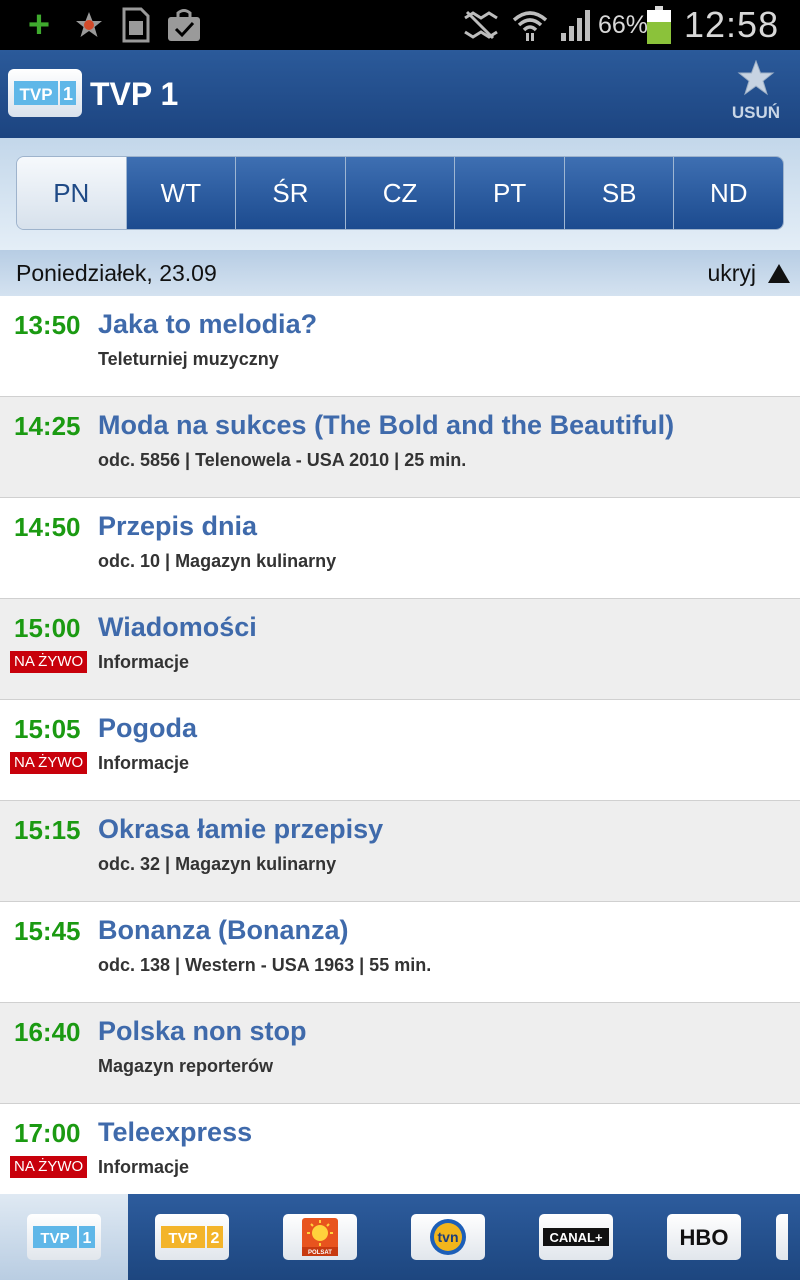 The width and height of the screenshot is (800, 1280). Describe the element at coordinates (47, 426) in the screenshot. I see `program-time: 14:25` at that location.